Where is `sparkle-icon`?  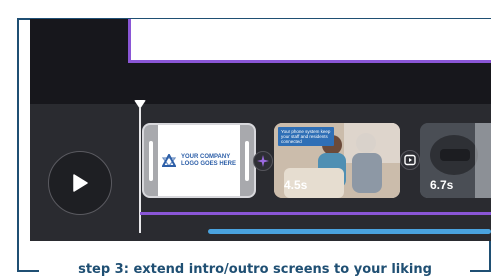
sparkle-icon is located at coordinates (263, 161).